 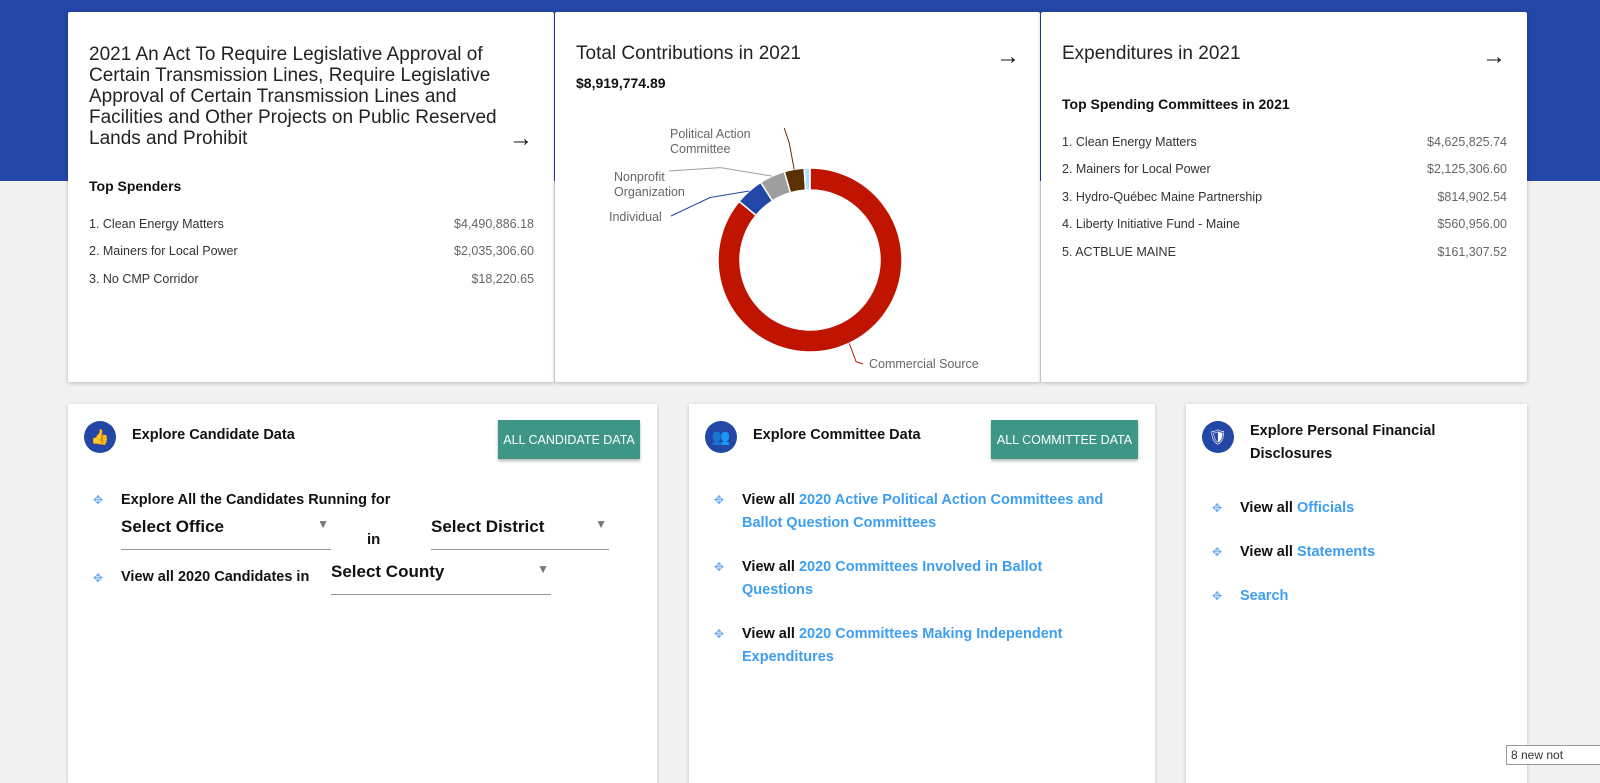 I want to click on select-district-value: Select District, so click(x=488, y=526).